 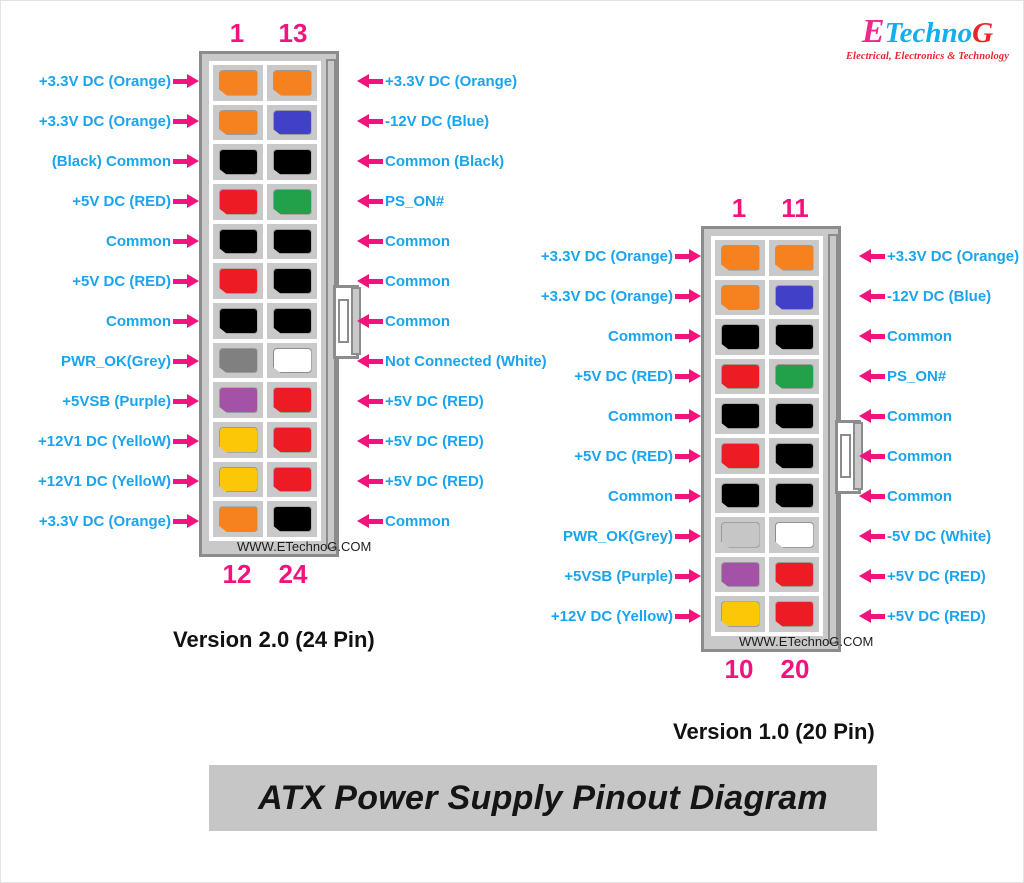 What do you see at coordinates (617, 536) in the screenshot?
I see `pin-label-left-text: PWR_OK(Grey)` at bounding box center [617, 536].